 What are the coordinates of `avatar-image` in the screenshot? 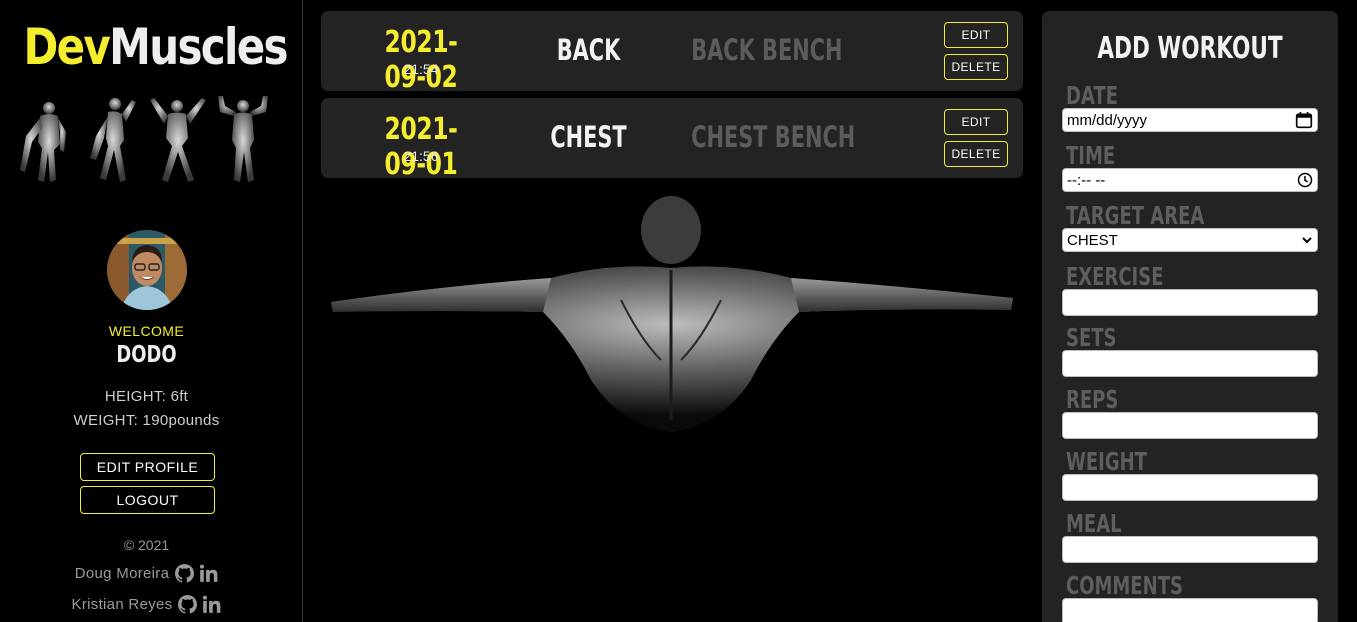 It's located at (147, 270).